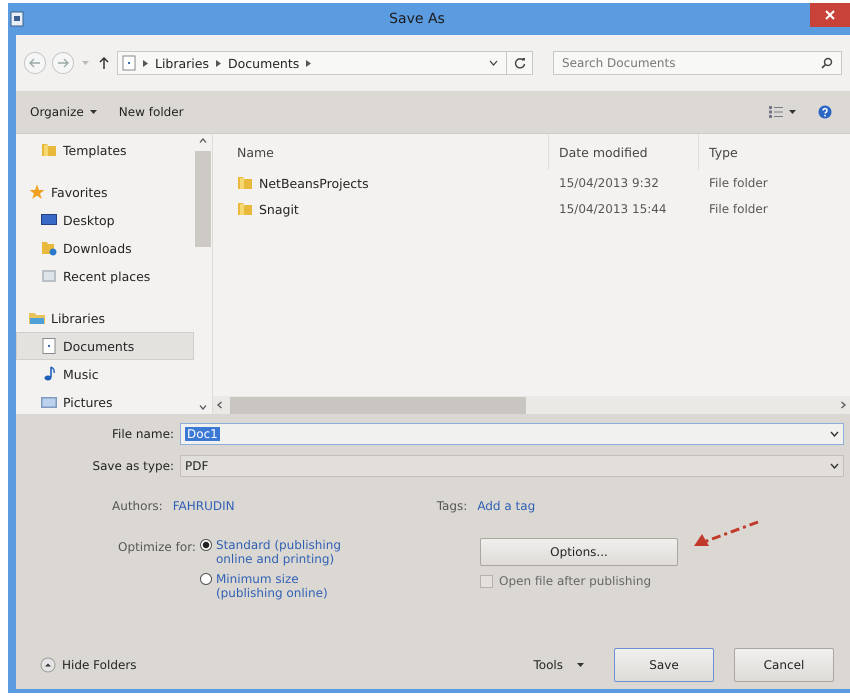  Describe the element at coordinates (37, 192) in the screenshot. I see `star-icon` at that location.